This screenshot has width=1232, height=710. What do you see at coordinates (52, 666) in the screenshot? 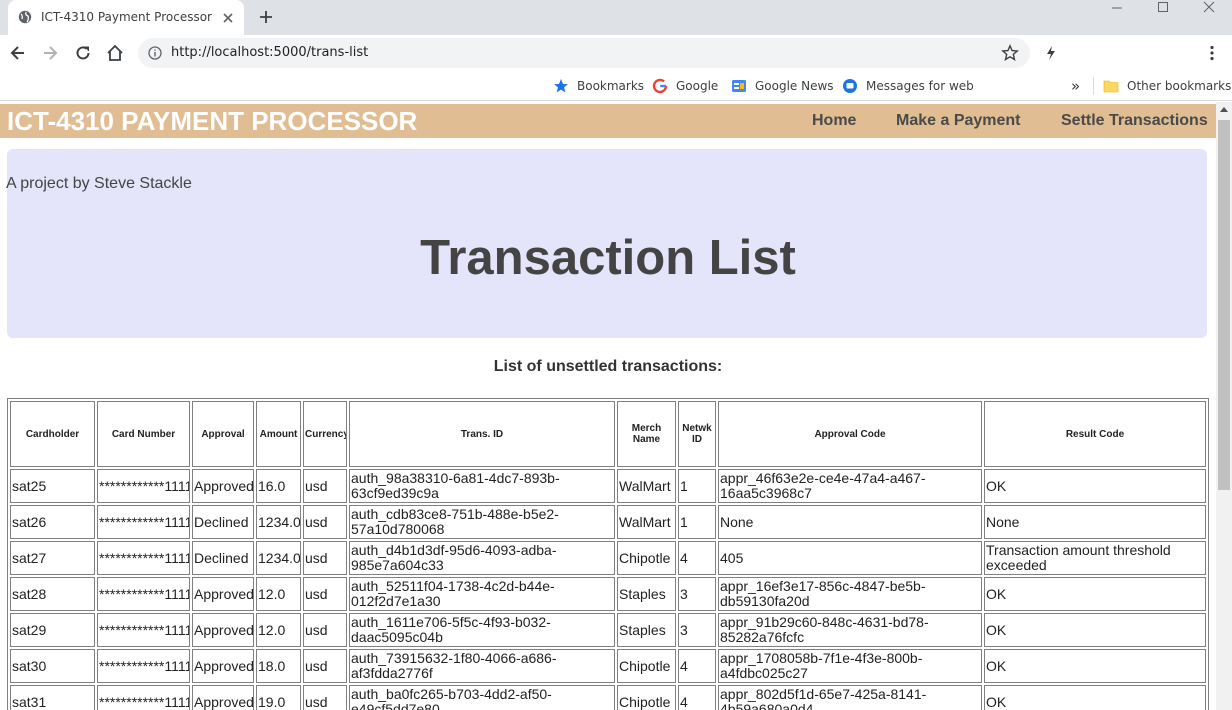
I see `table-cell: sat30` at bounding box center [52, 666].